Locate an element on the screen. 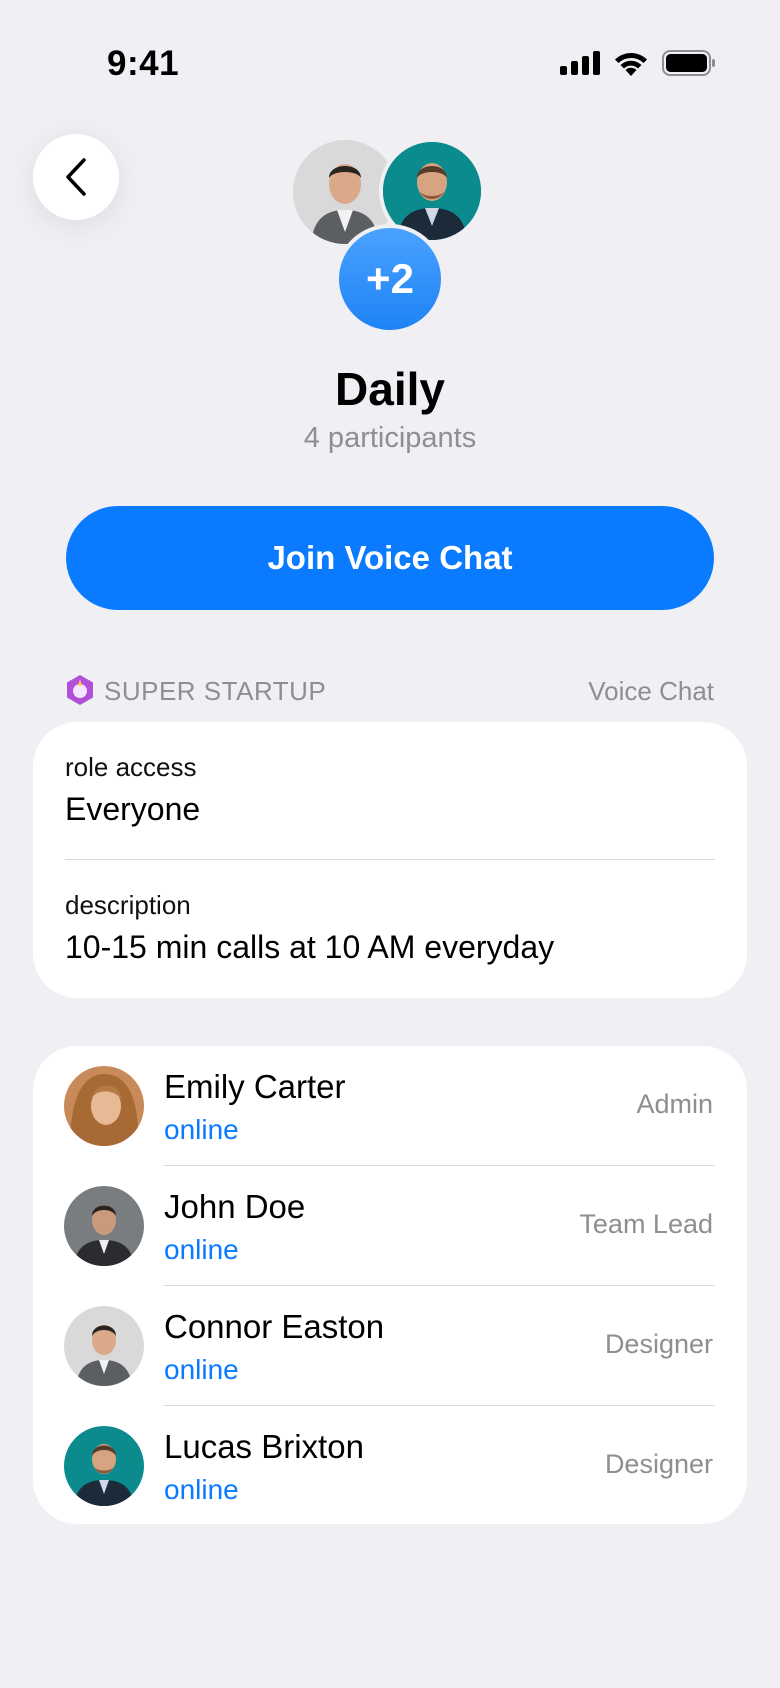 This screenshot has height=1688, width=780. participant-name: Emily Carter is located at coordinates (255, 1086).